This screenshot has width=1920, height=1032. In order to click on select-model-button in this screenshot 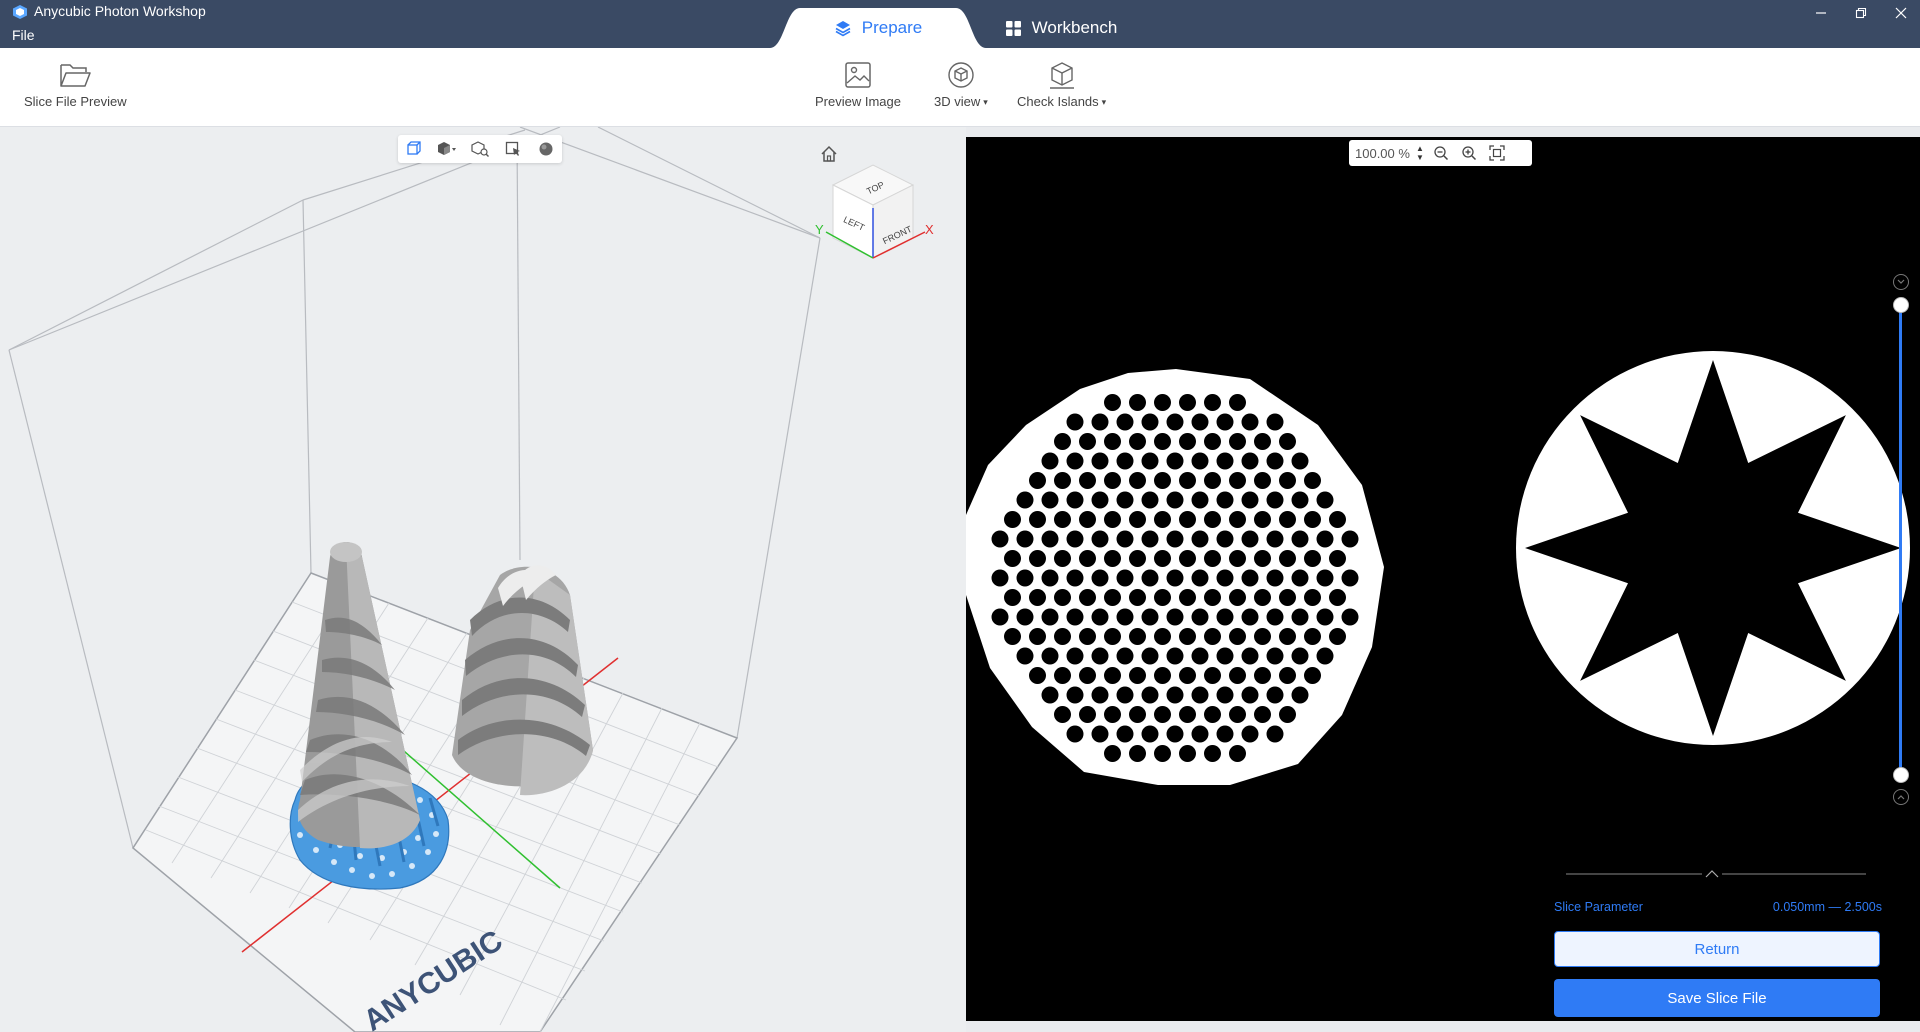, I will do `click(480, 149)`.